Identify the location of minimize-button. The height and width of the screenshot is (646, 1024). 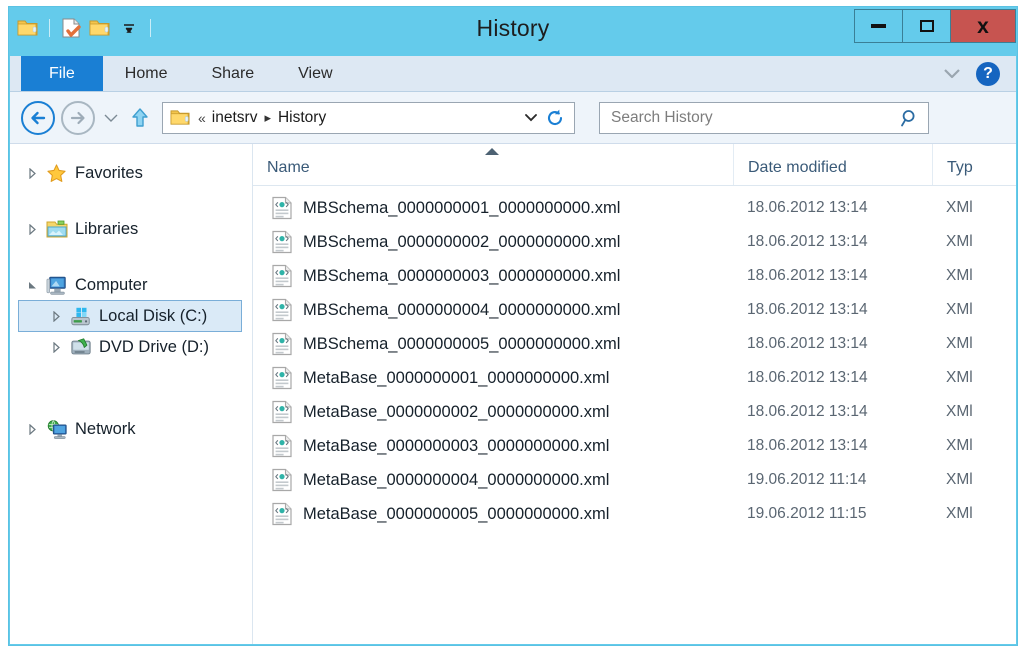
(879, 26).